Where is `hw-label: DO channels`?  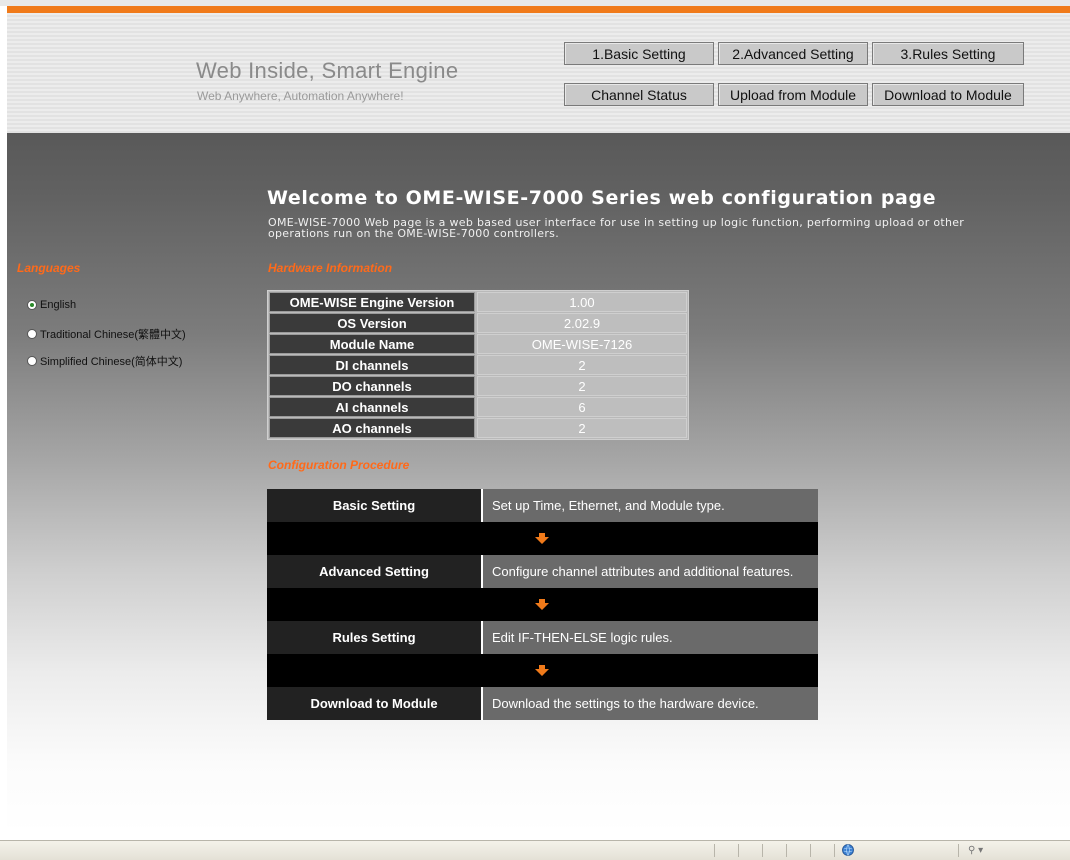 hw-label: DO channels is located at coordinates (372, 386).